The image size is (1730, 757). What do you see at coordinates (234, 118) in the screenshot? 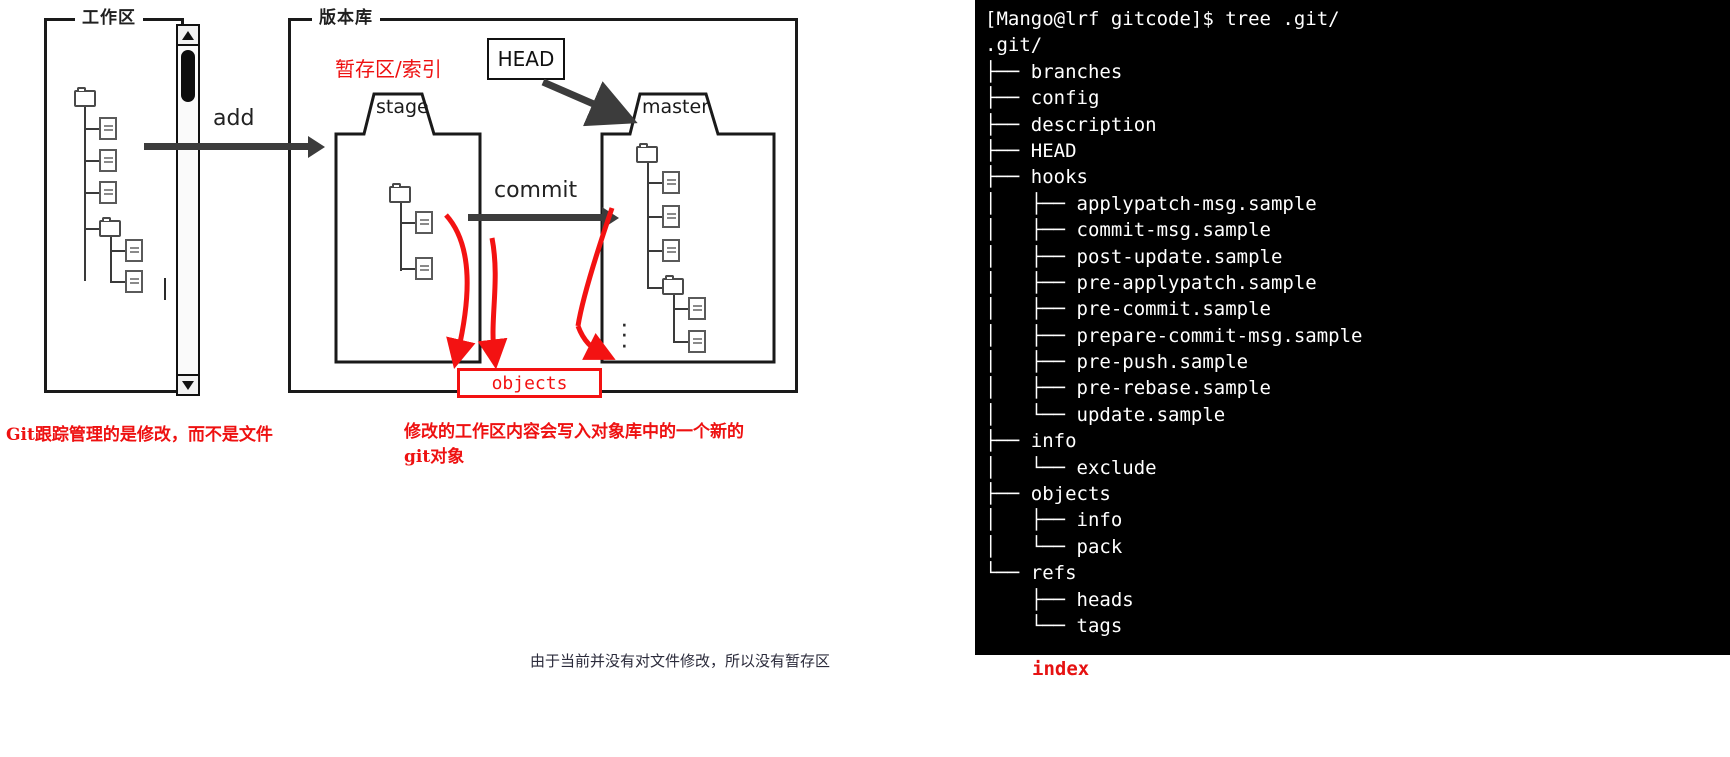
I see `add-label: add` at bounding box center [234, 118].